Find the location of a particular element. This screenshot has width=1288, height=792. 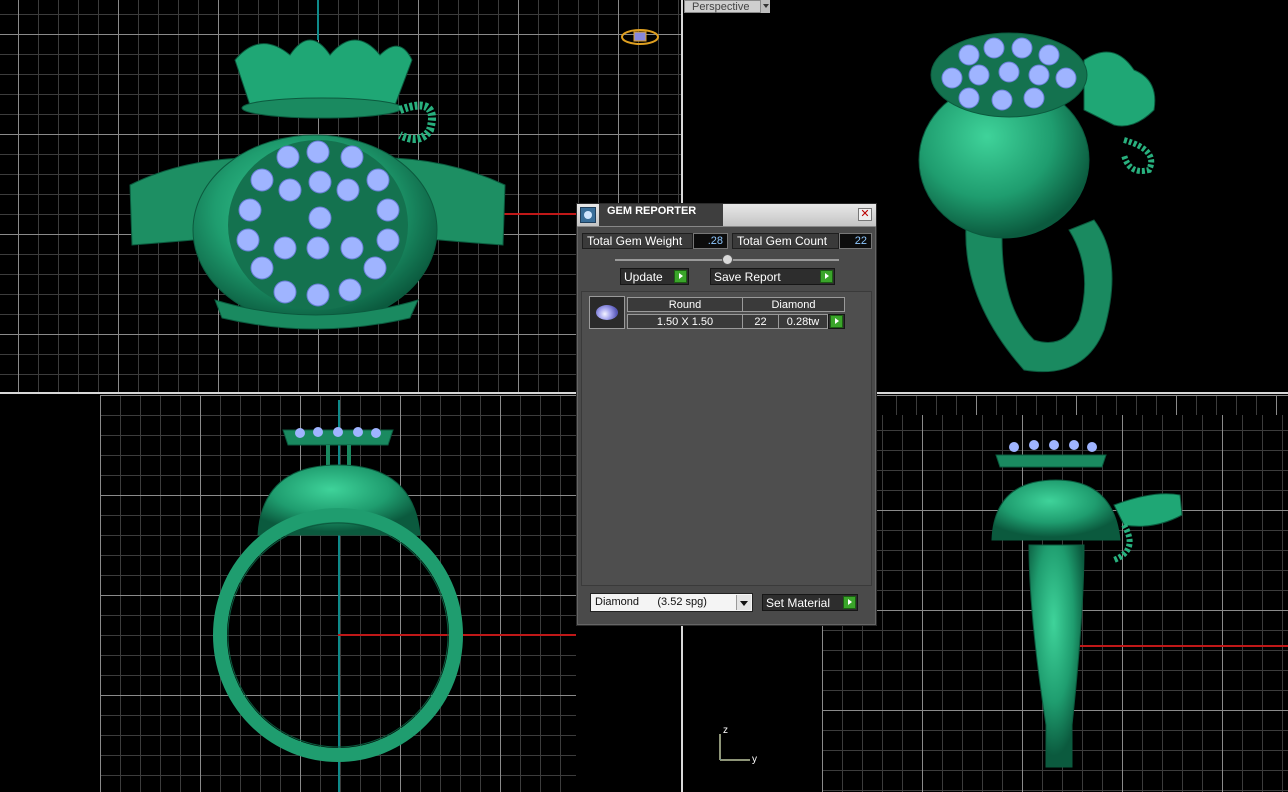

gem-material: Diamond is located at coordinates (793, 304).